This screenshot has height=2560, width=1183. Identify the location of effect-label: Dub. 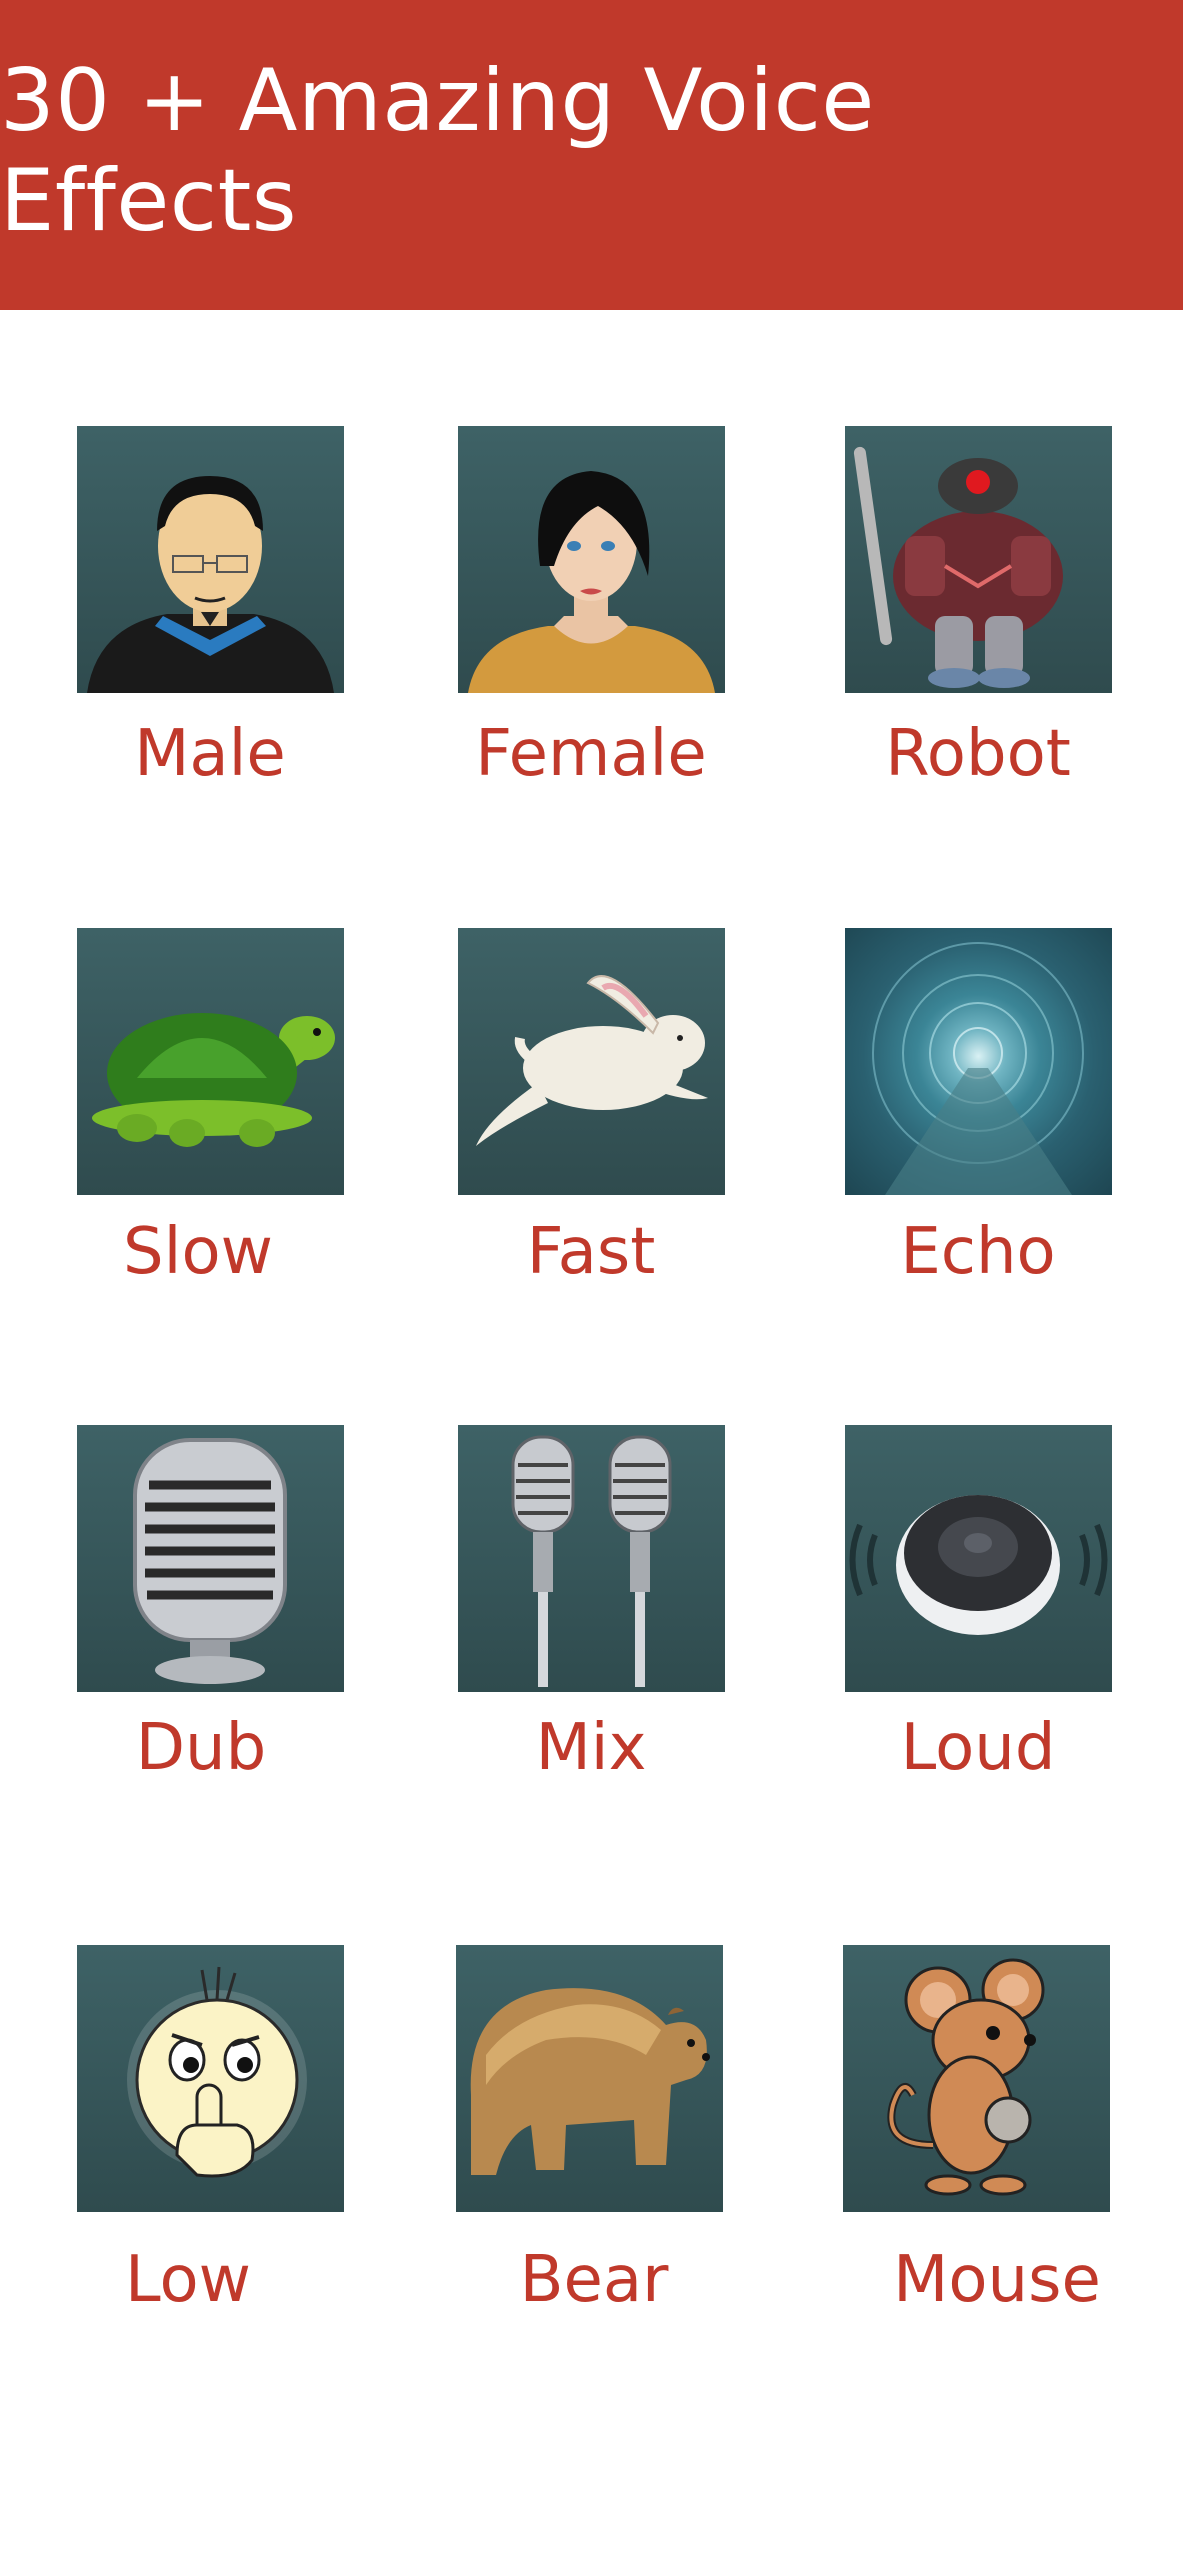
(201, 1748).